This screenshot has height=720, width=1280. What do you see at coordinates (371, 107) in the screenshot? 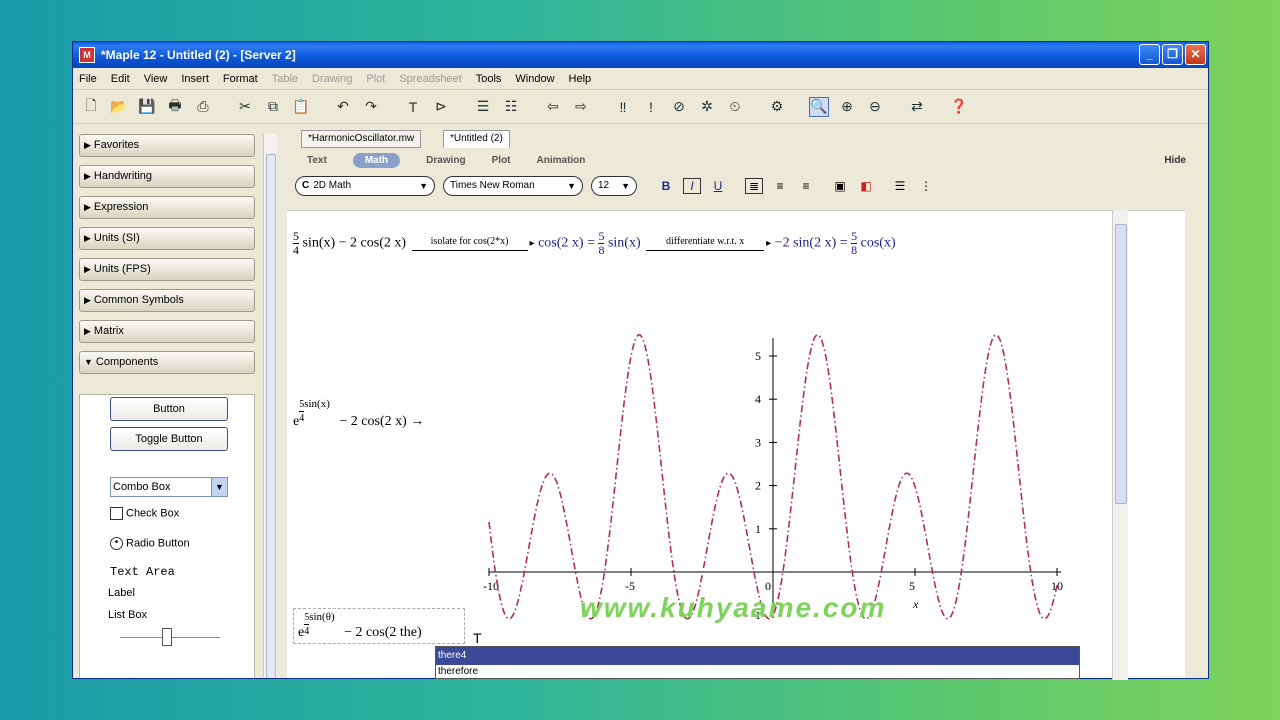
I see `redo-icon: ↷` at bounding box center [371, 107].